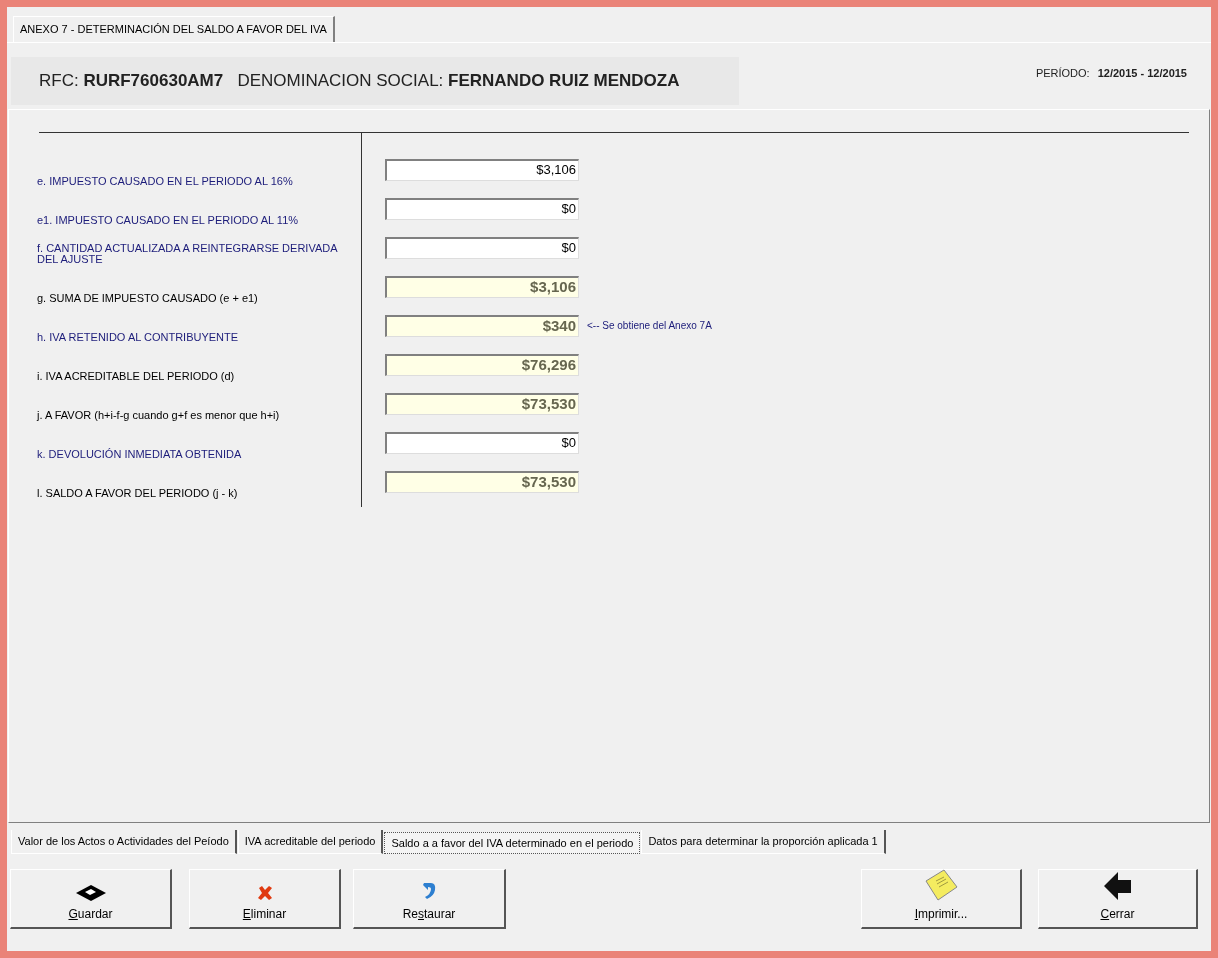  Describe the element at coordinates (138, 338) in the screenshot. I see `field-label: h. IVA RETENIDO AL CONTRIBUYENTE` at that location.